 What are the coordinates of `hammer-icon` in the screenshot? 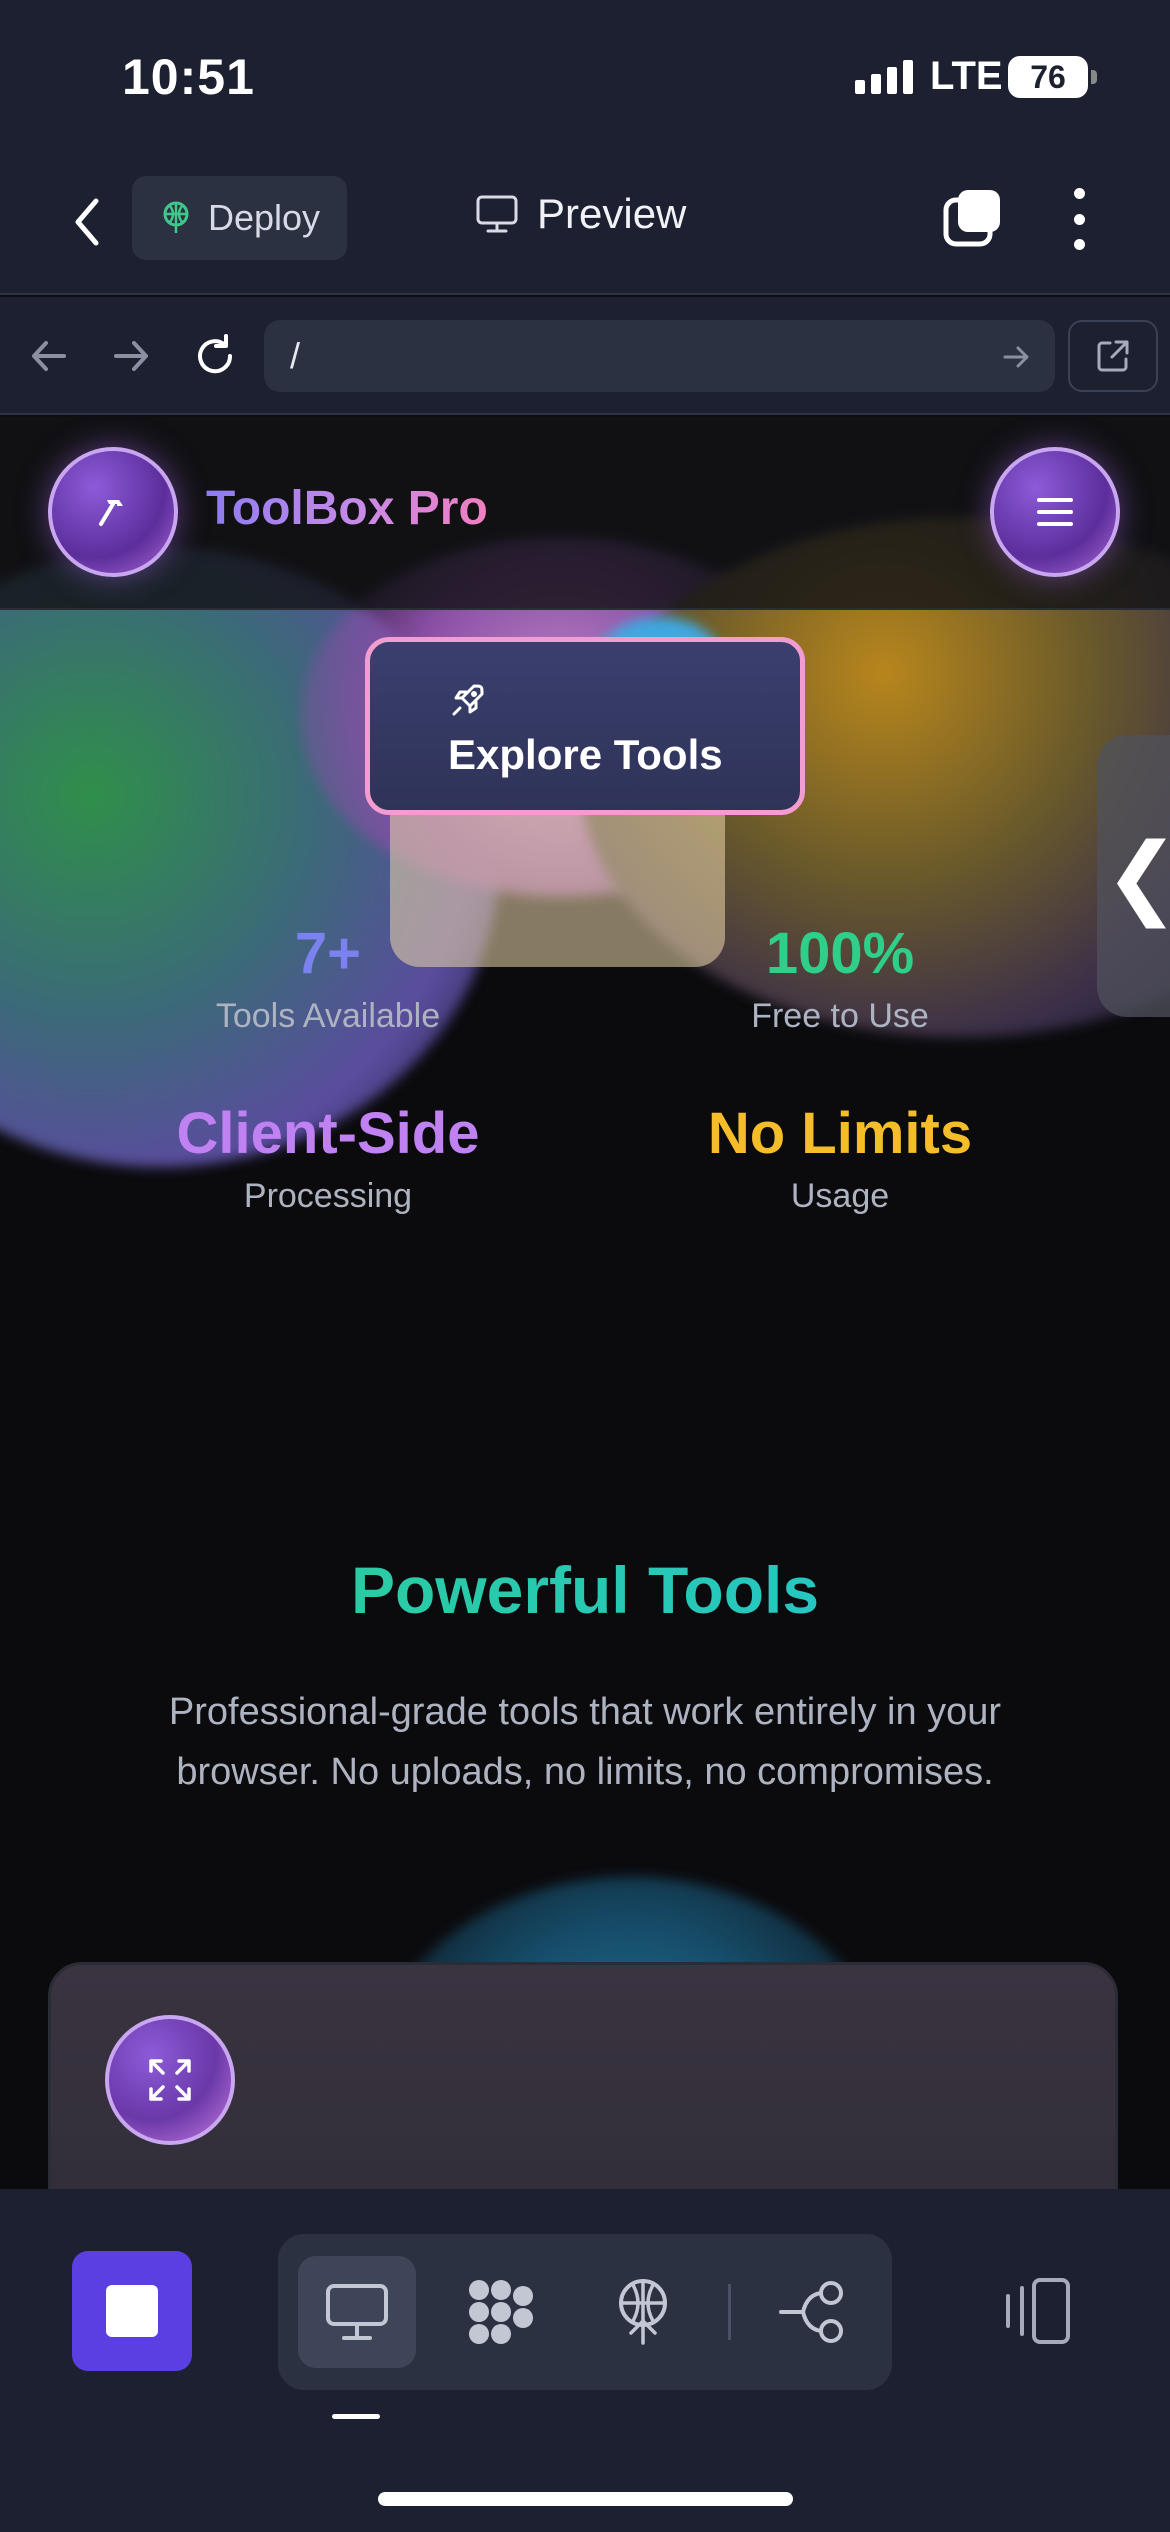 It's located at (111, 513).